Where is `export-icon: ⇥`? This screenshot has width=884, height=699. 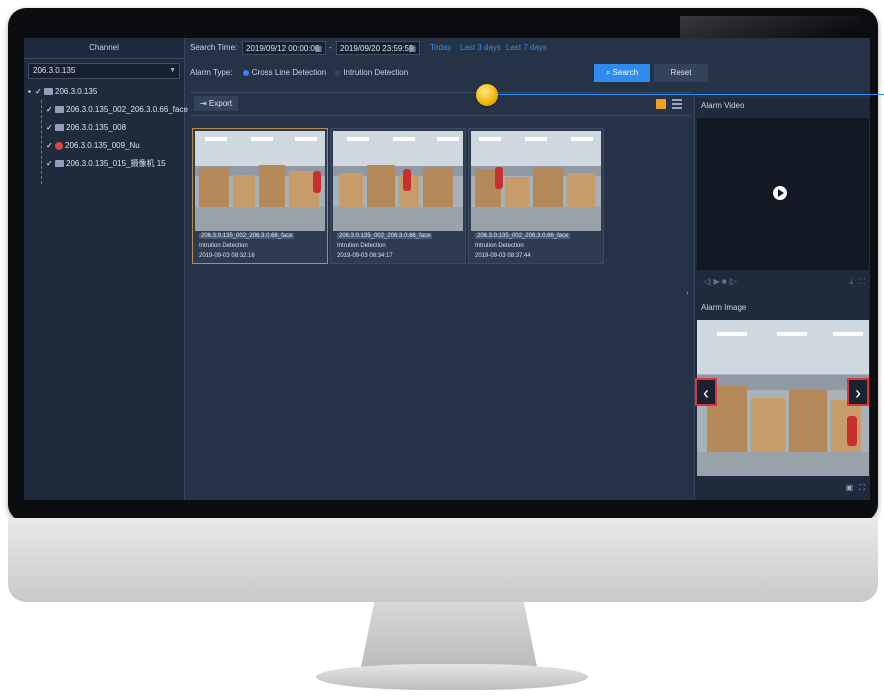
export-icon: ⇥ is located at coordinates (204, 103).